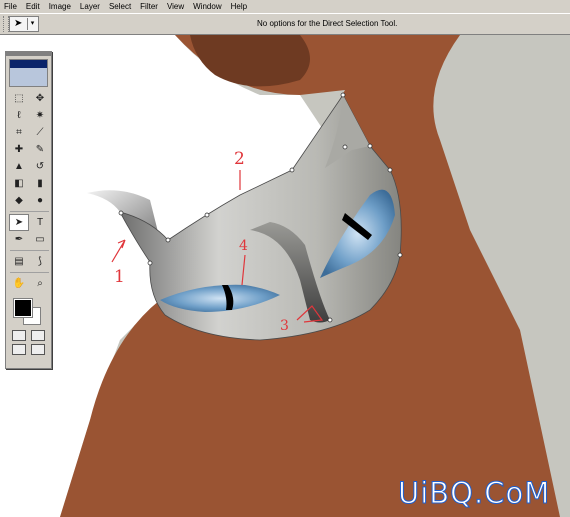 Image resolution: width=570 pixels, height=517 pixels. What do you see at coordinates (23, 308) in the screenshot?
I see `foreground-color` at bounding box center [23, 308].